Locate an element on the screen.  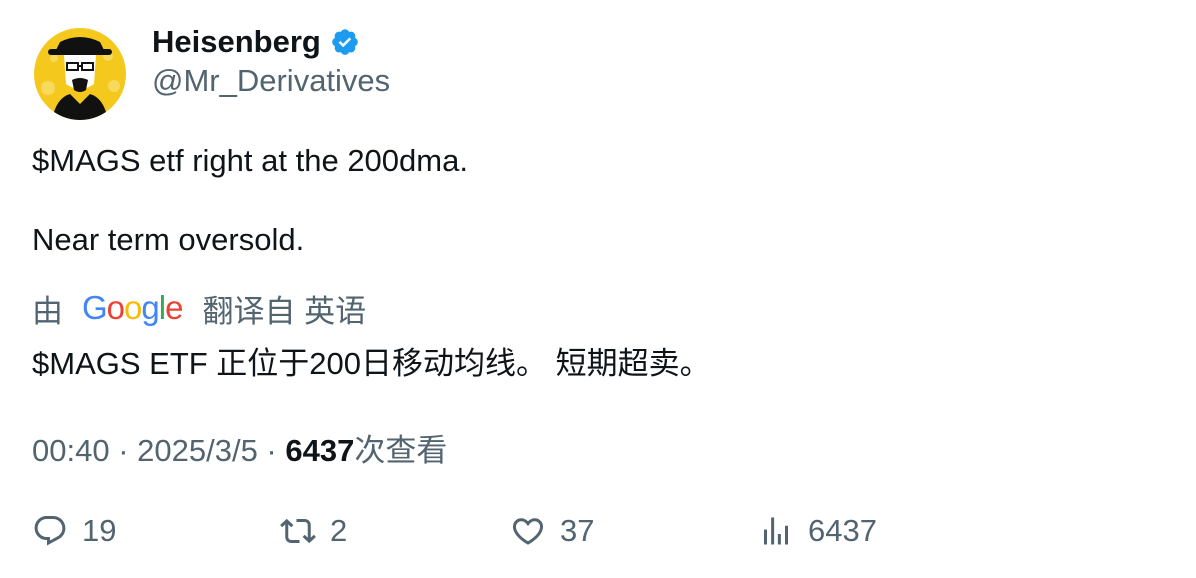
translation-attribution: 由 Google 翻译自 英语 is located at coordinates (199, 308).